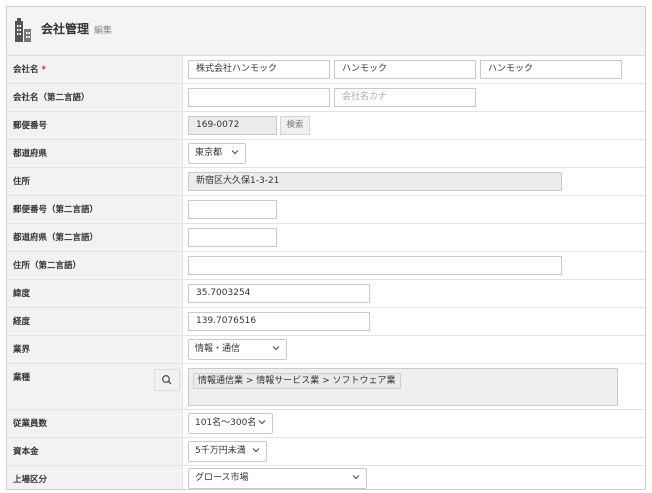  I want to click on employees-value: 101名〜300名, so click(226, 423).